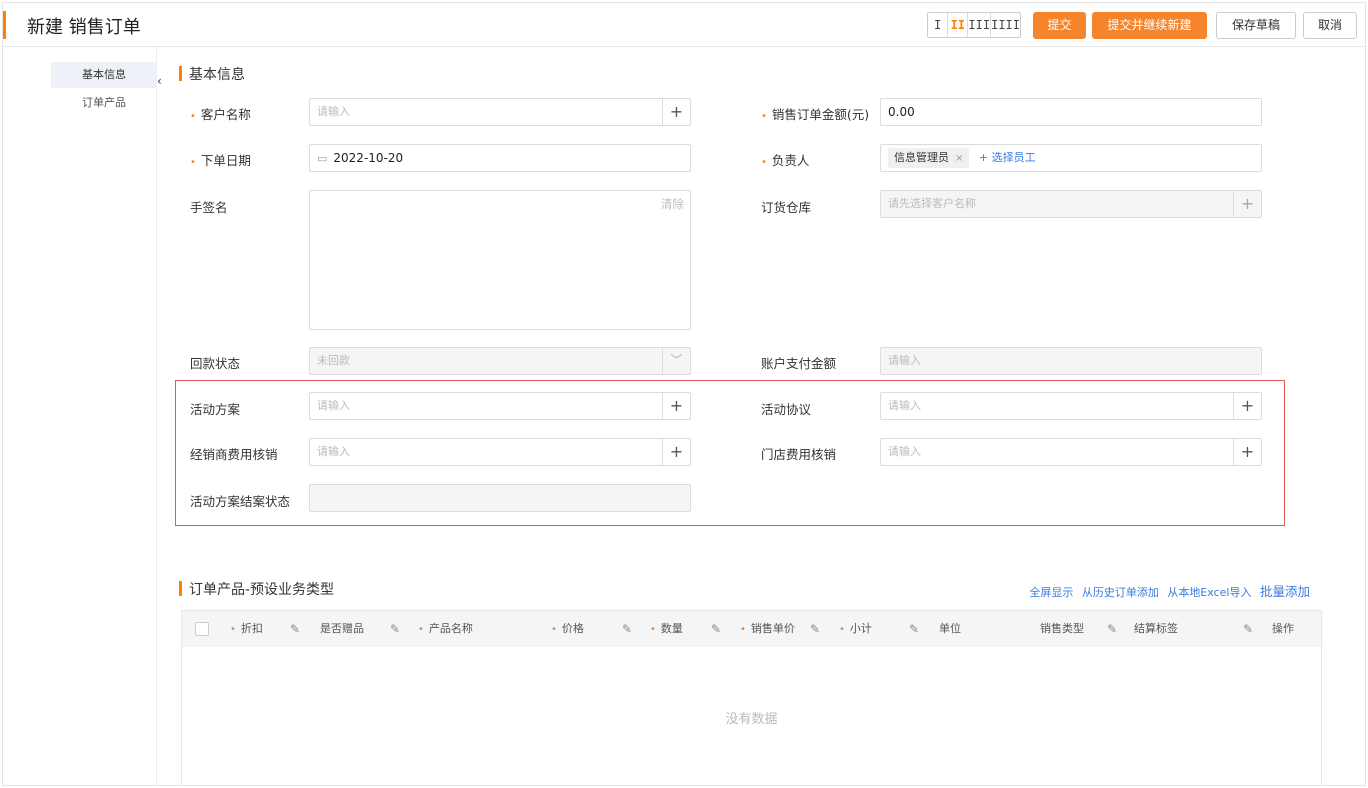 The width and height of the screenshot is (1368, 788). What do you see at coordinates (1283, 628) in the screenshot?
I see `column-actions: 操作` at bounding box center [1283, 628].